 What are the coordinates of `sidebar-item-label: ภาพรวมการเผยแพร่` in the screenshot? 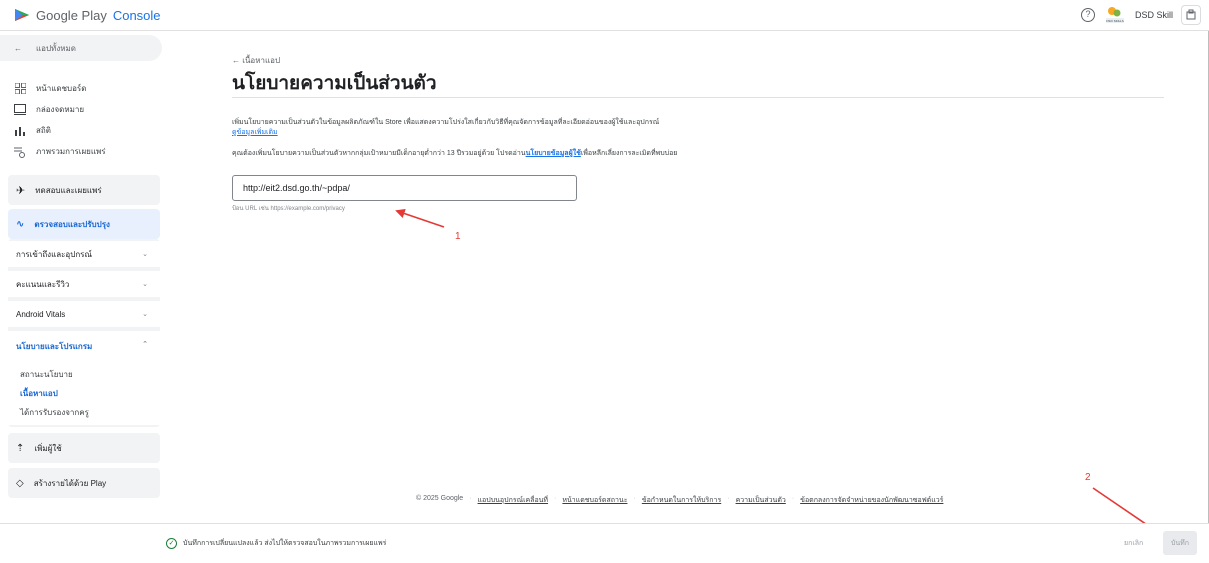 It's located at (71, 151).